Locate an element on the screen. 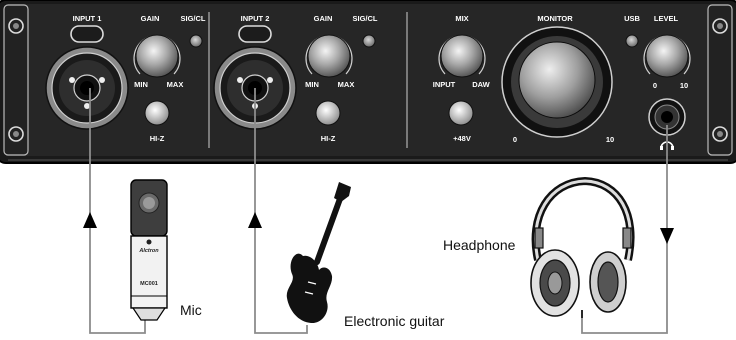  level-min-label: 0 is located at coordinates (655, 85).